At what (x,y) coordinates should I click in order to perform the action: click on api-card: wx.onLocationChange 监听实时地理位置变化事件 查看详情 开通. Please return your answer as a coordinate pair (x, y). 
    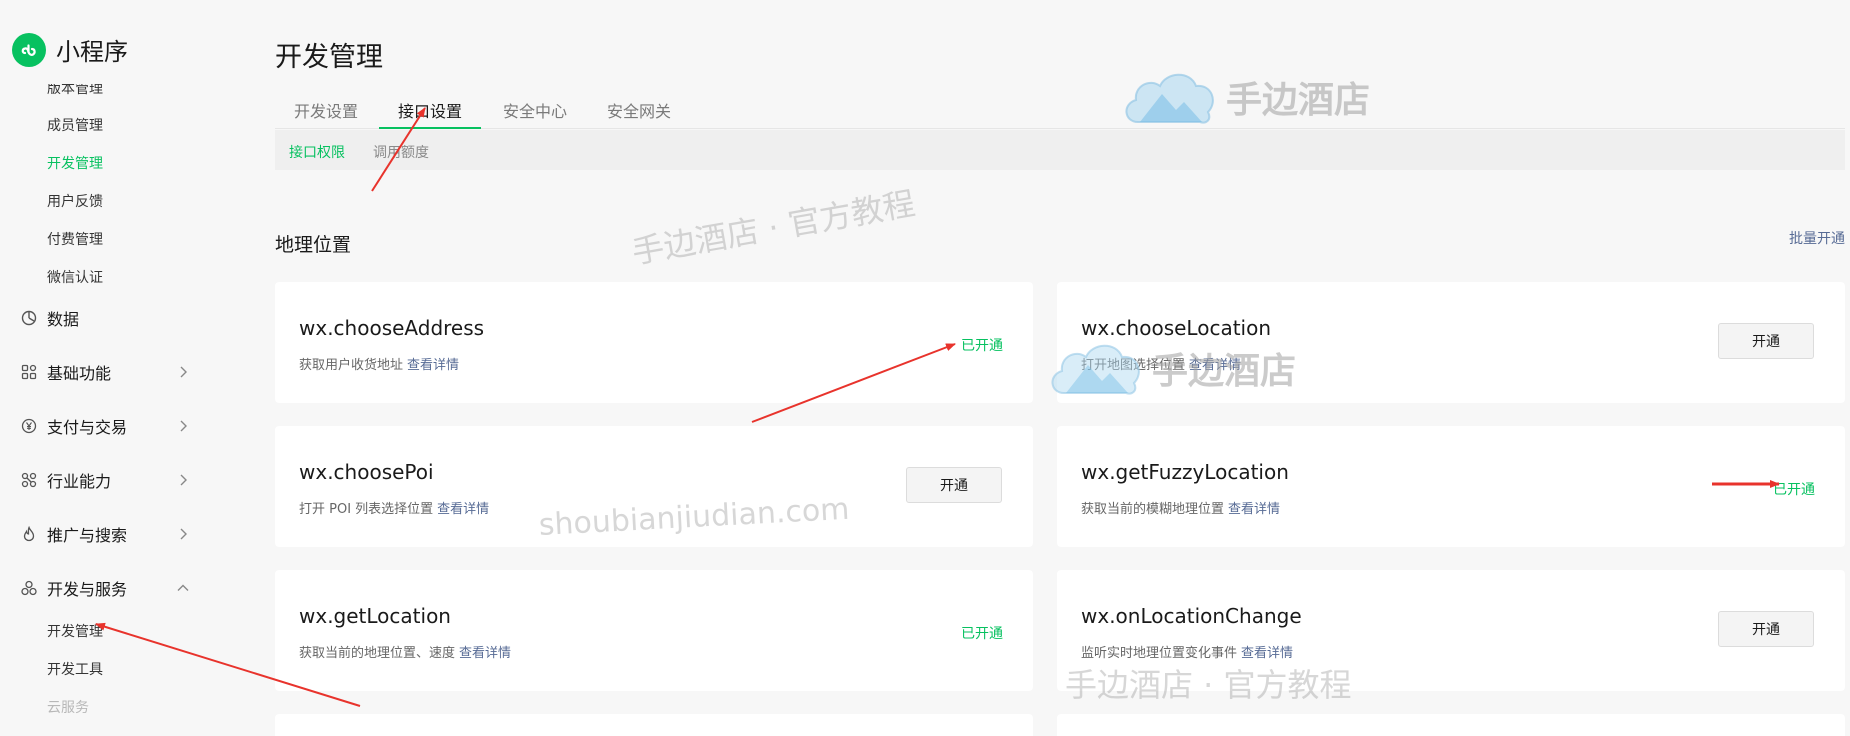
    Looking at the image, I should click on (1451, 630).